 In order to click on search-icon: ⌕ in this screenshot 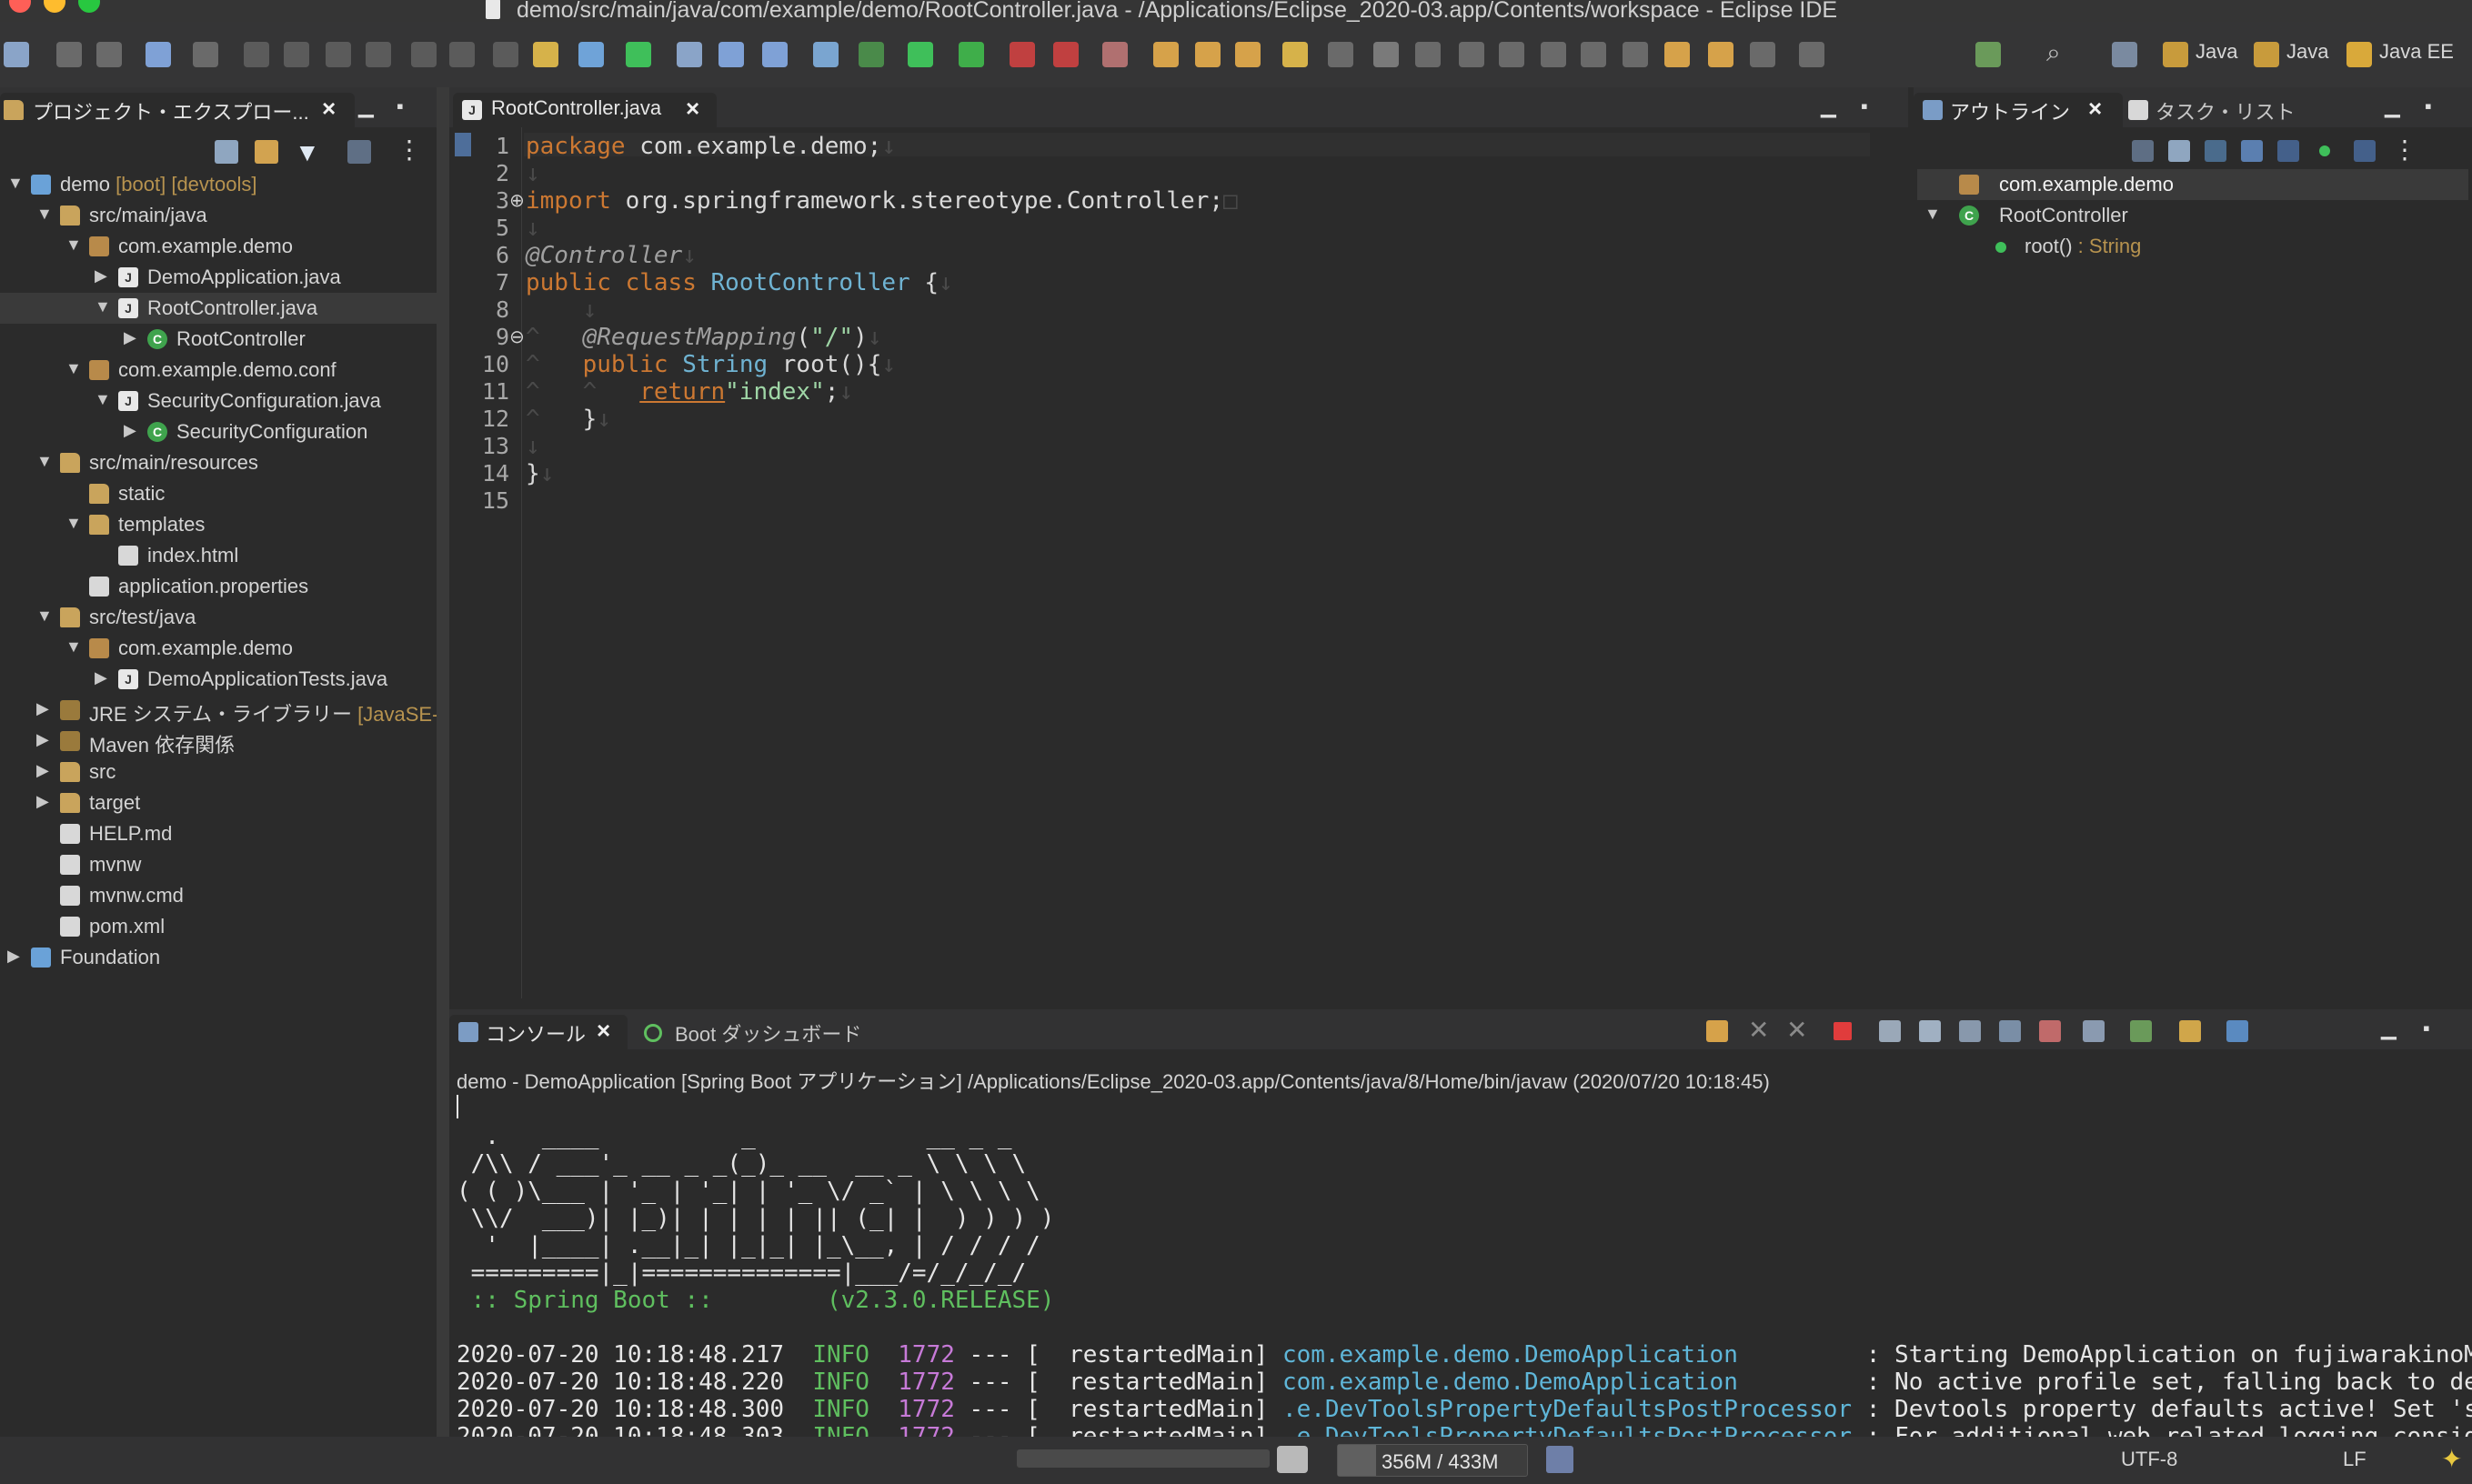, I will do `click(2059, 52)`.